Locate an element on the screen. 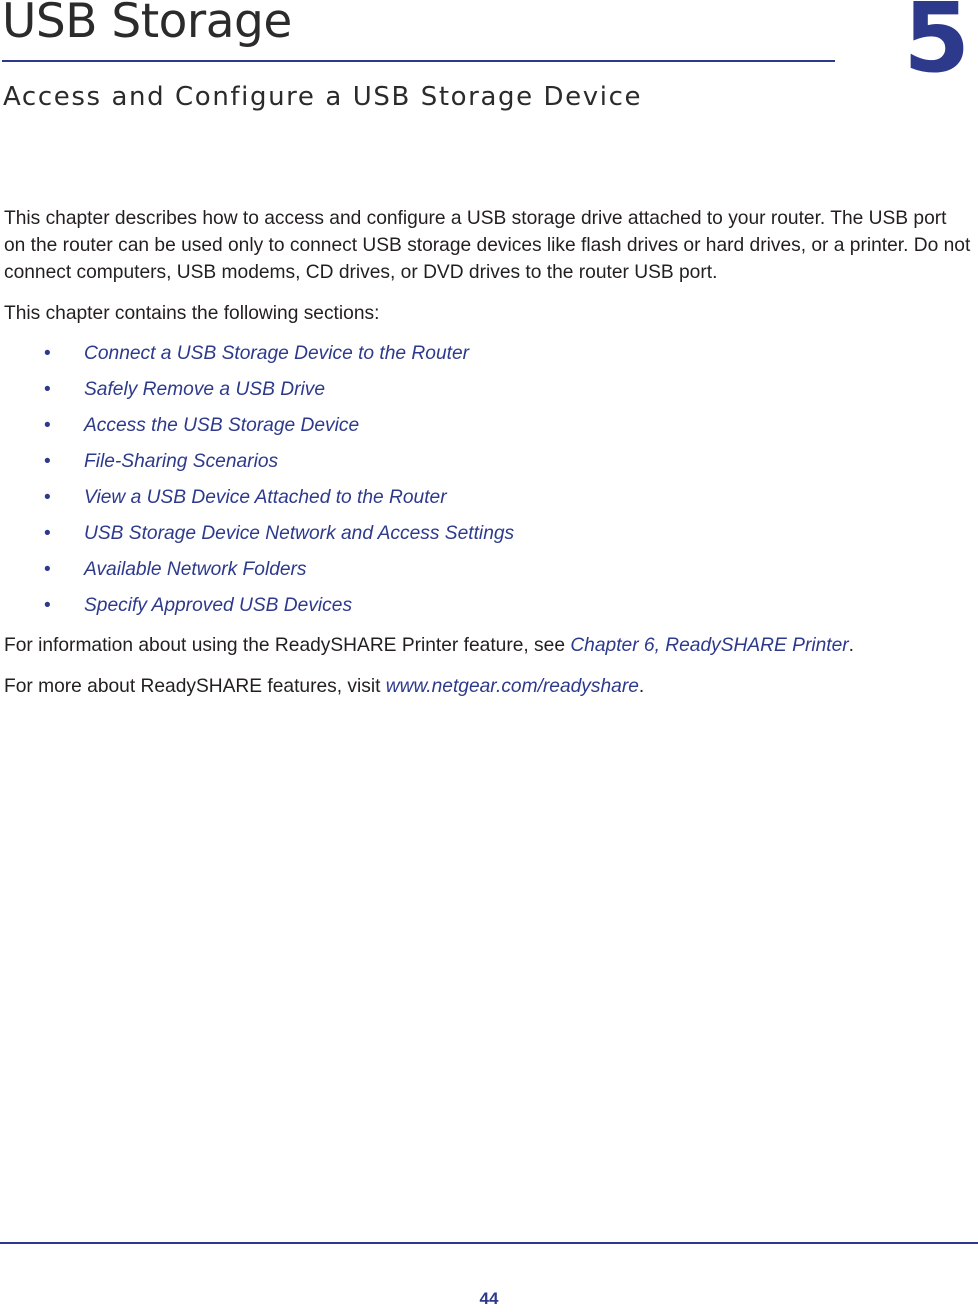 The image size is (978, 1312). readyshare-paragraph-suffix: . is located at coordinates (641, 686).